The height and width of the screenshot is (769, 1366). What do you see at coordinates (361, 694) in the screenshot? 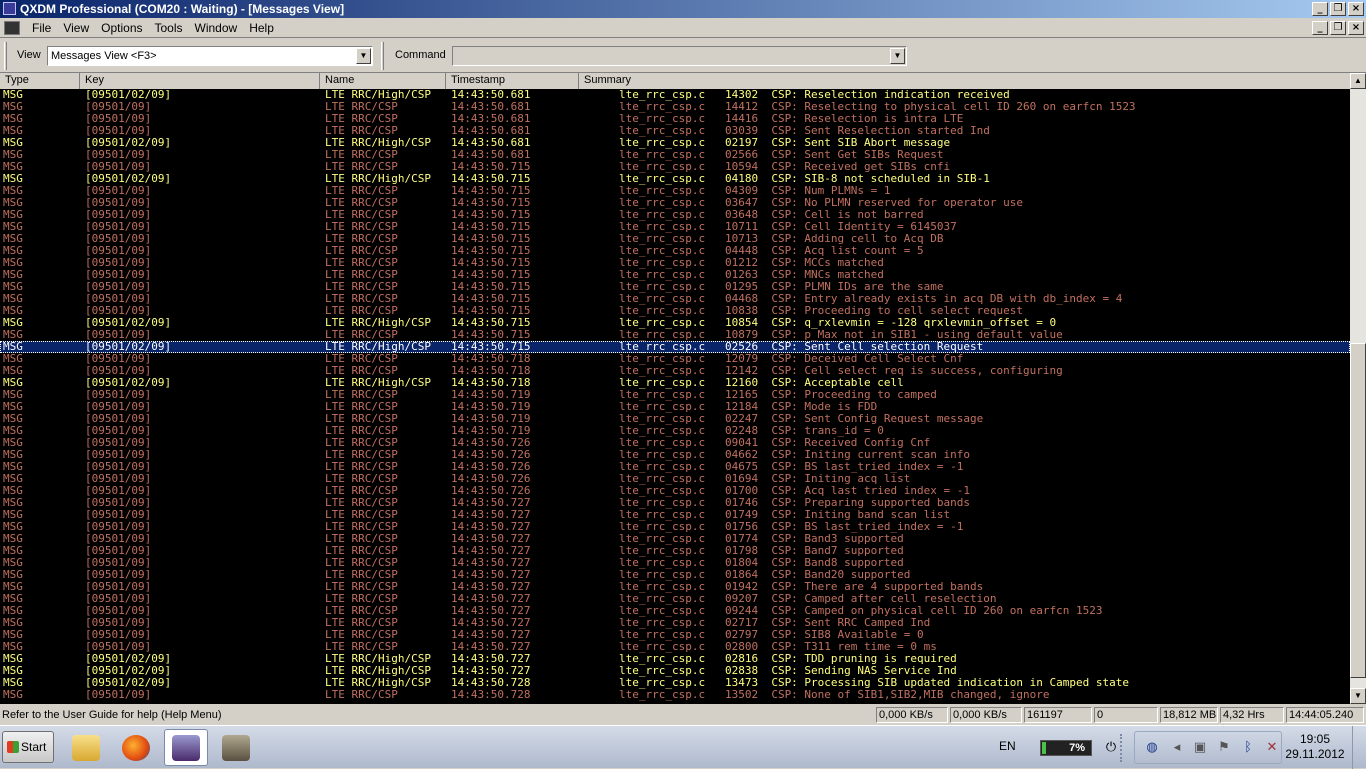
I see `cell-name: LTE RRC/CSP` at bounding box center [361, 694].